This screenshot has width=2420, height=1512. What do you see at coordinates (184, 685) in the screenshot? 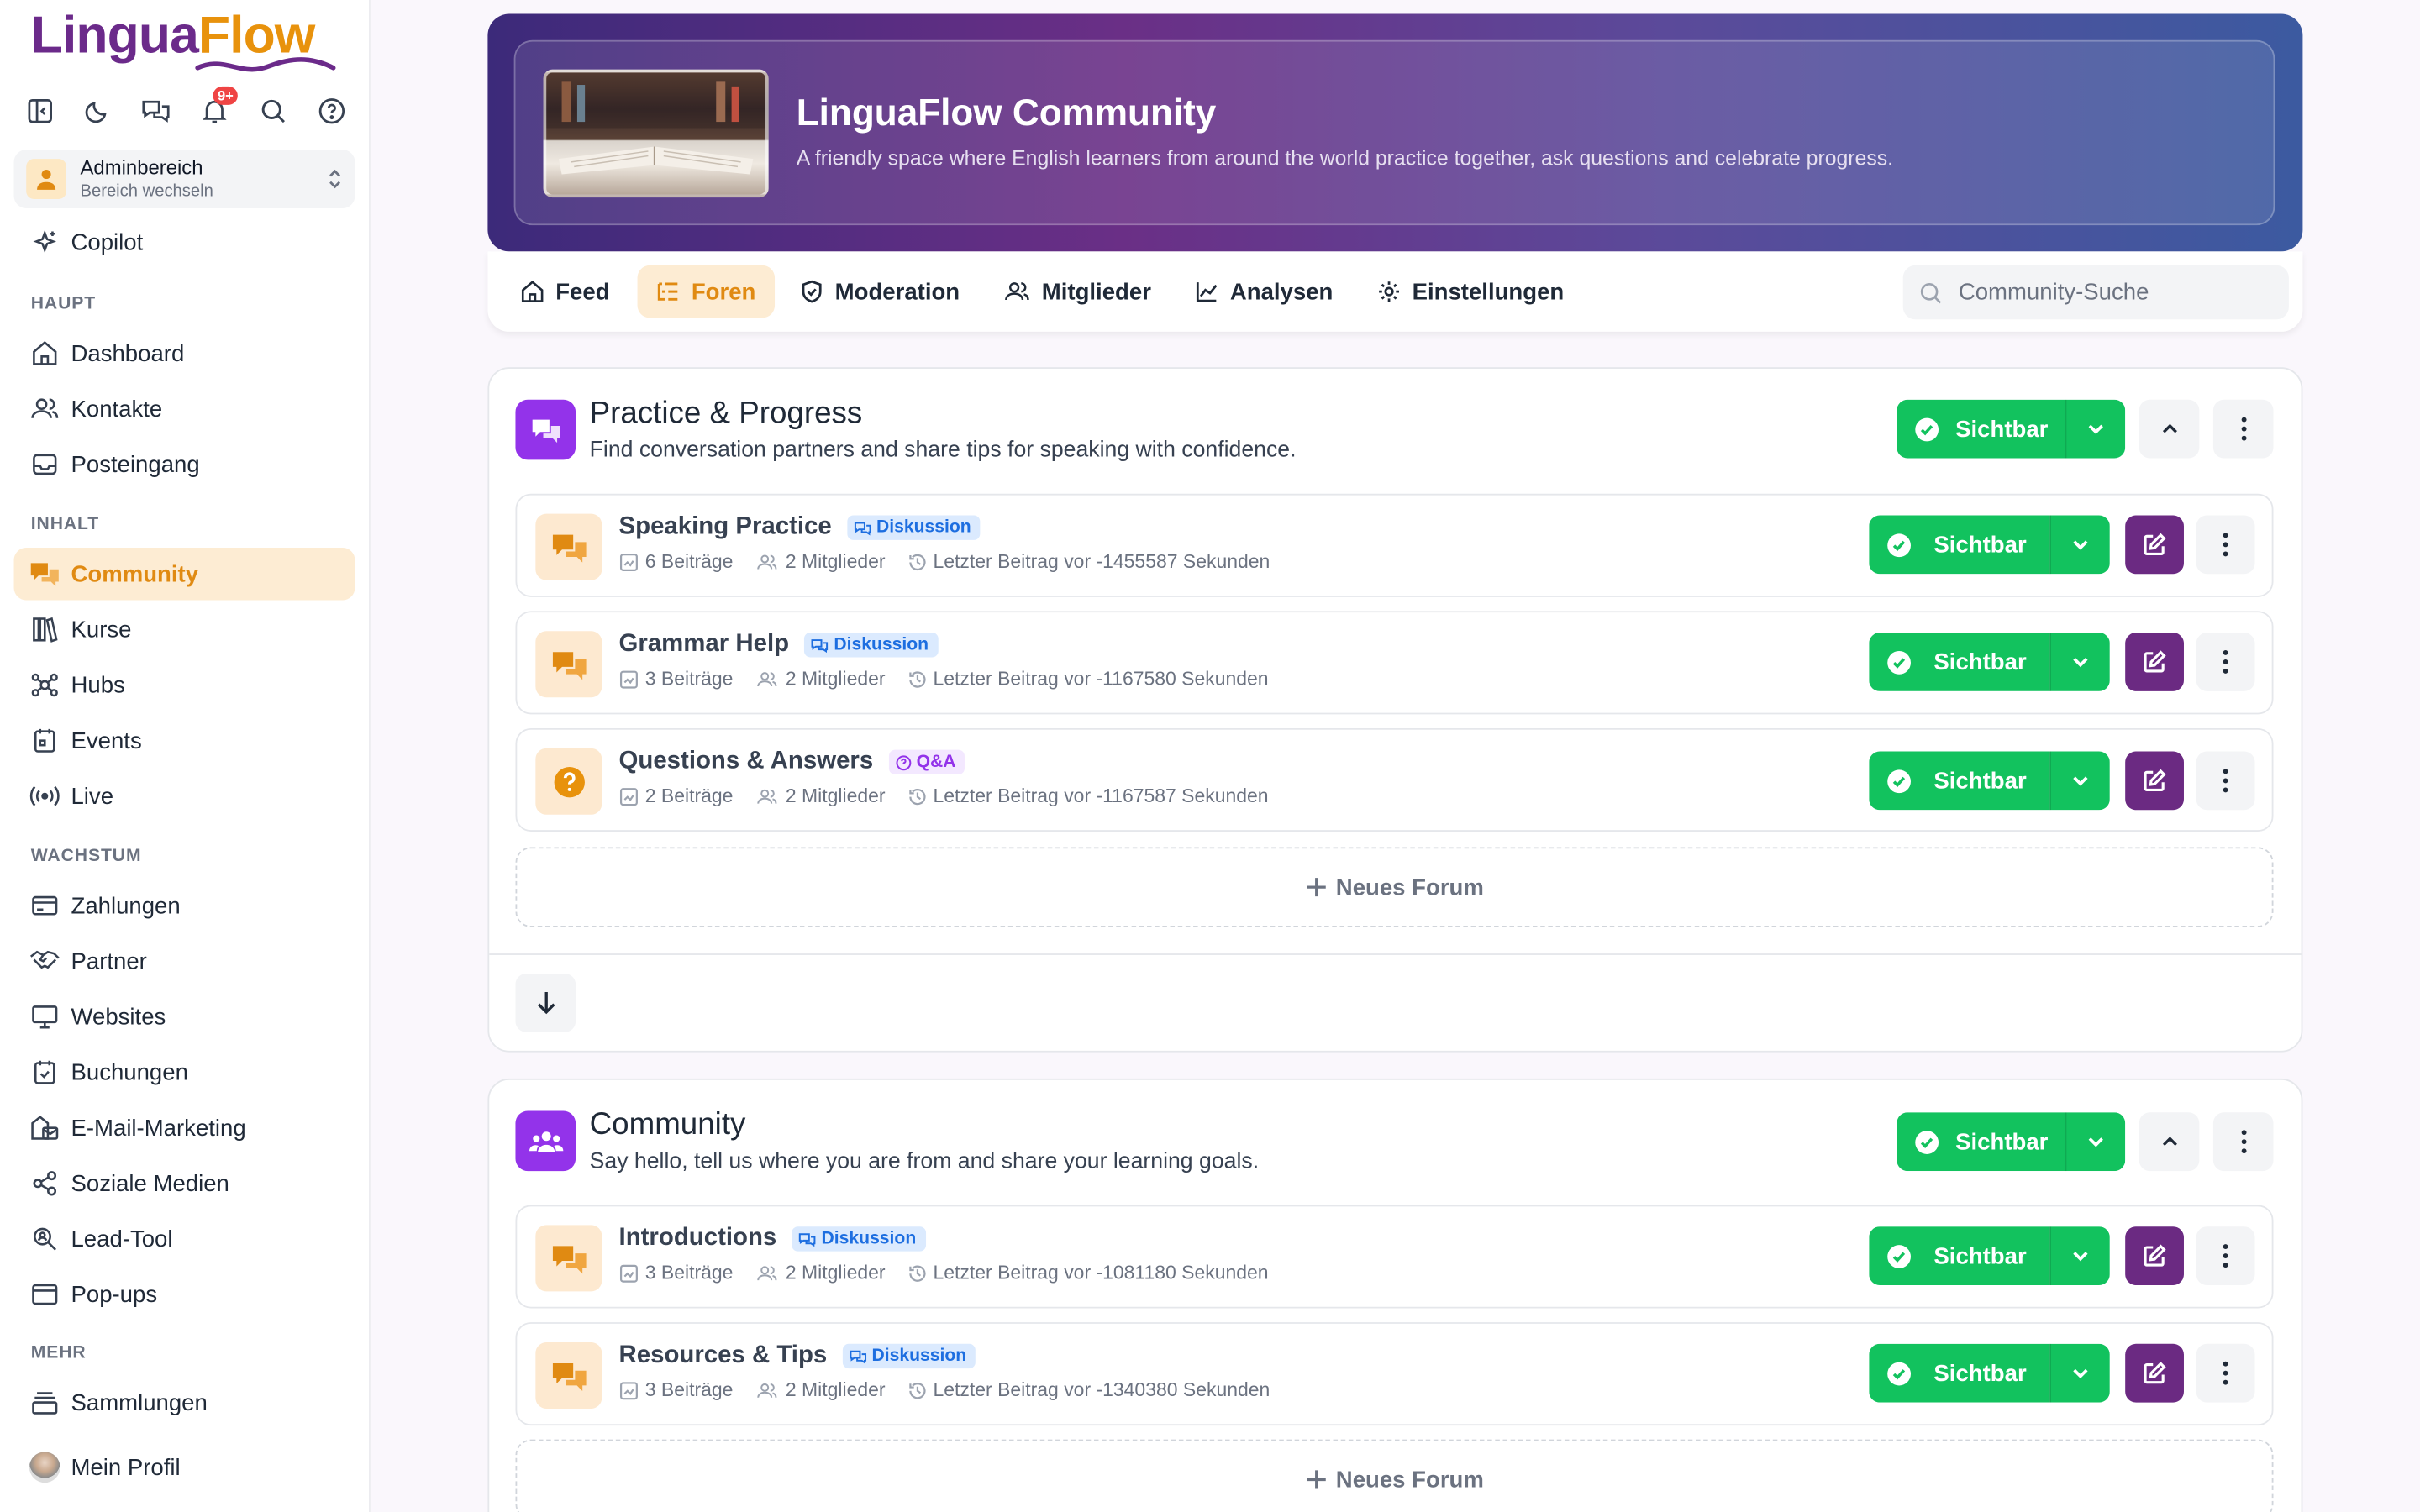
I see `sidebar-item-hubs: Hubs` at bounding box center [184, 685].